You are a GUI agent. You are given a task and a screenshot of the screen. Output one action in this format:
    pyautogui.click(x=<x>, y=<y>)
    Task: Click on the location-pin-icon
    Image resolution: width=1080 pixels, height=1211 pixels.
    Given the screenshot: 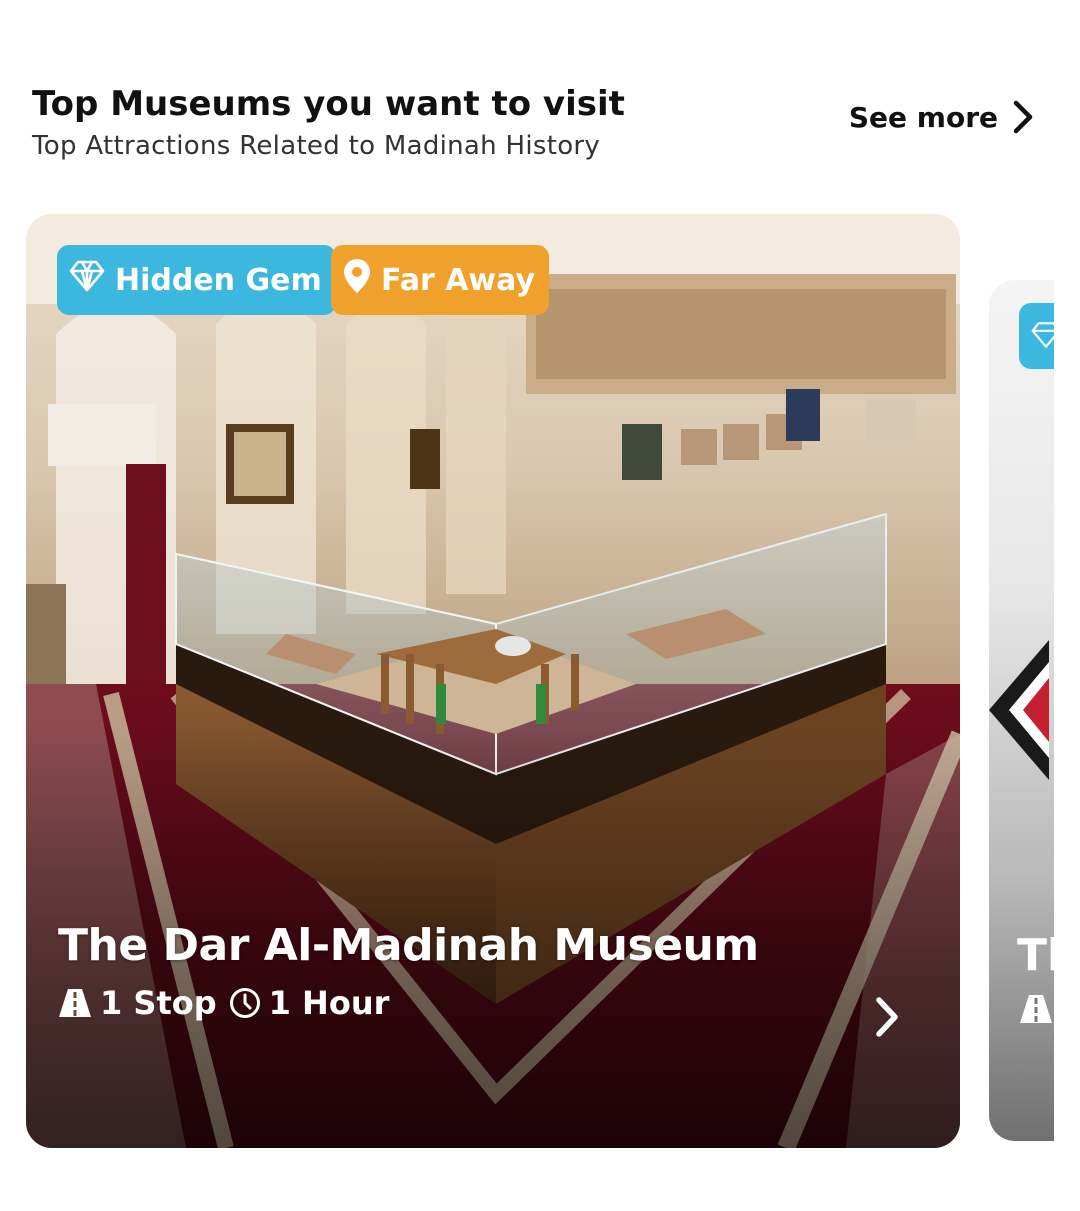 What is the action you would take?
    pyautogui.click(x=357, y=280)
    